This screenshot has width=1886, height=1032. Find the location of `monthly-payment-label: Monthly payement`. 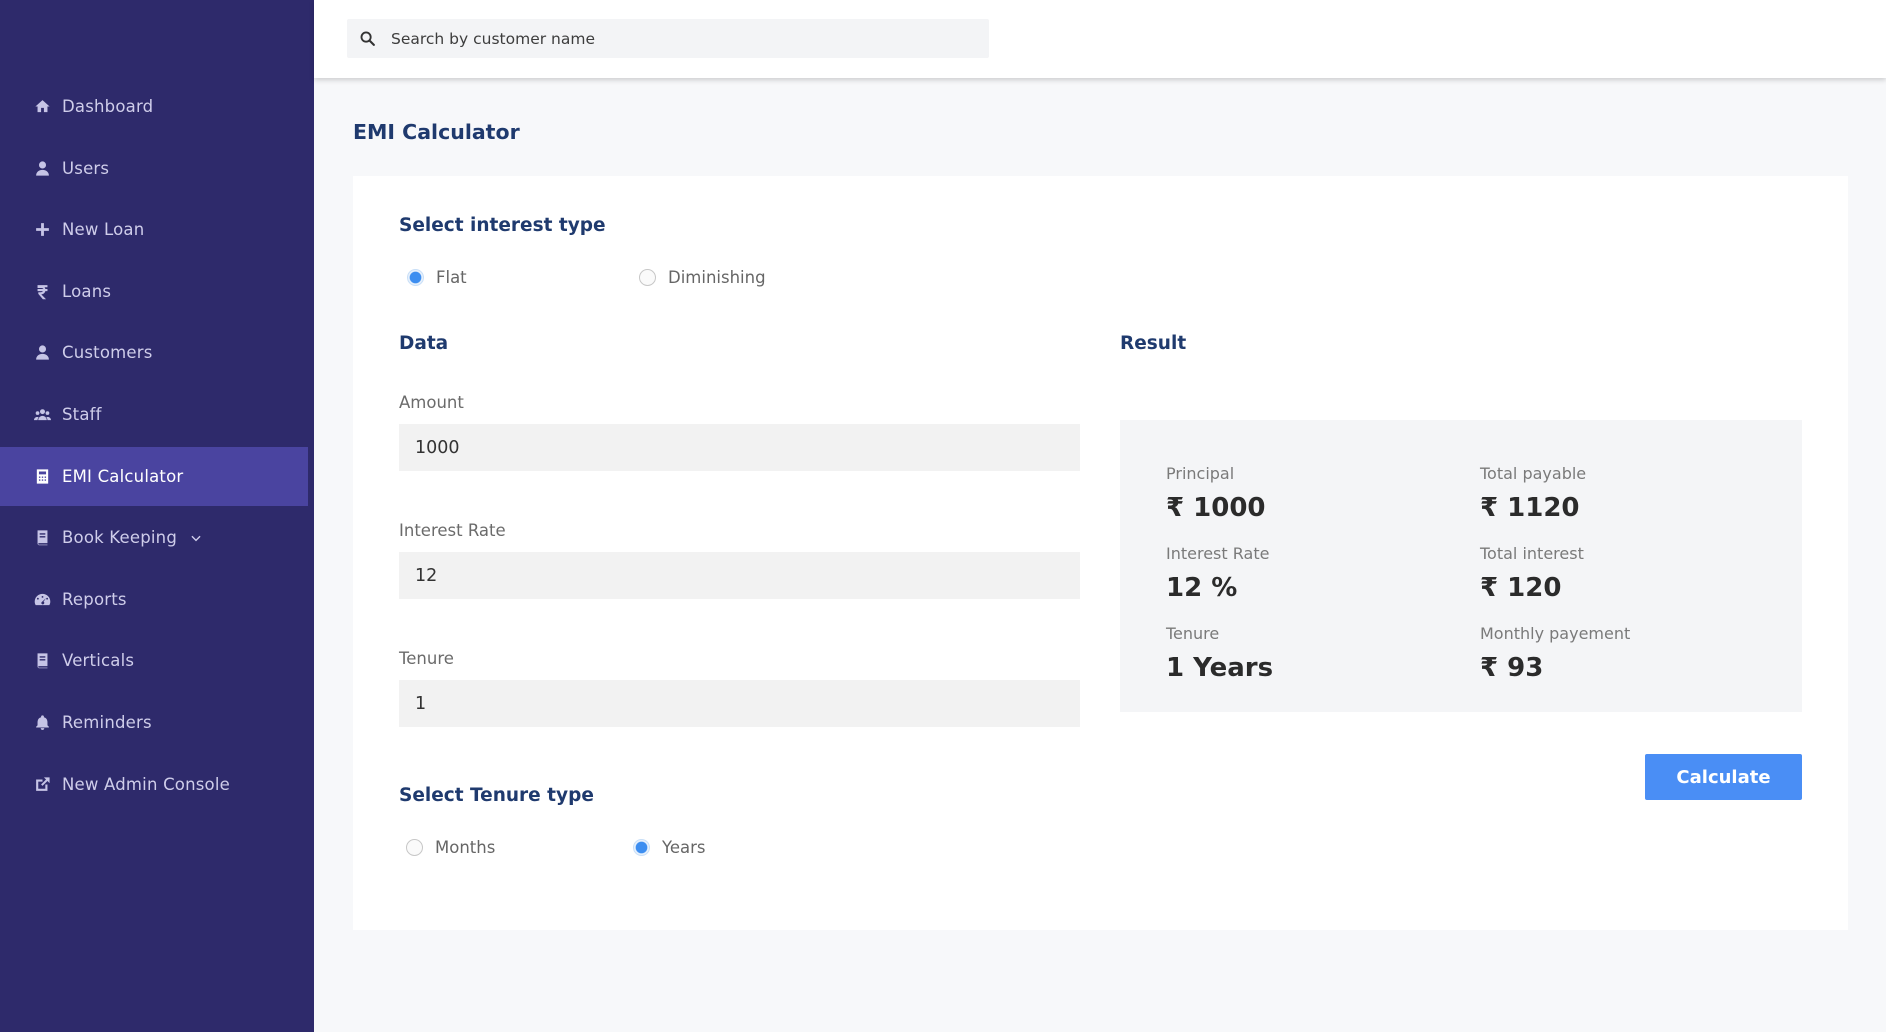

monthly-payment-label: Monthly payement is located at coordinates (1555, 633).